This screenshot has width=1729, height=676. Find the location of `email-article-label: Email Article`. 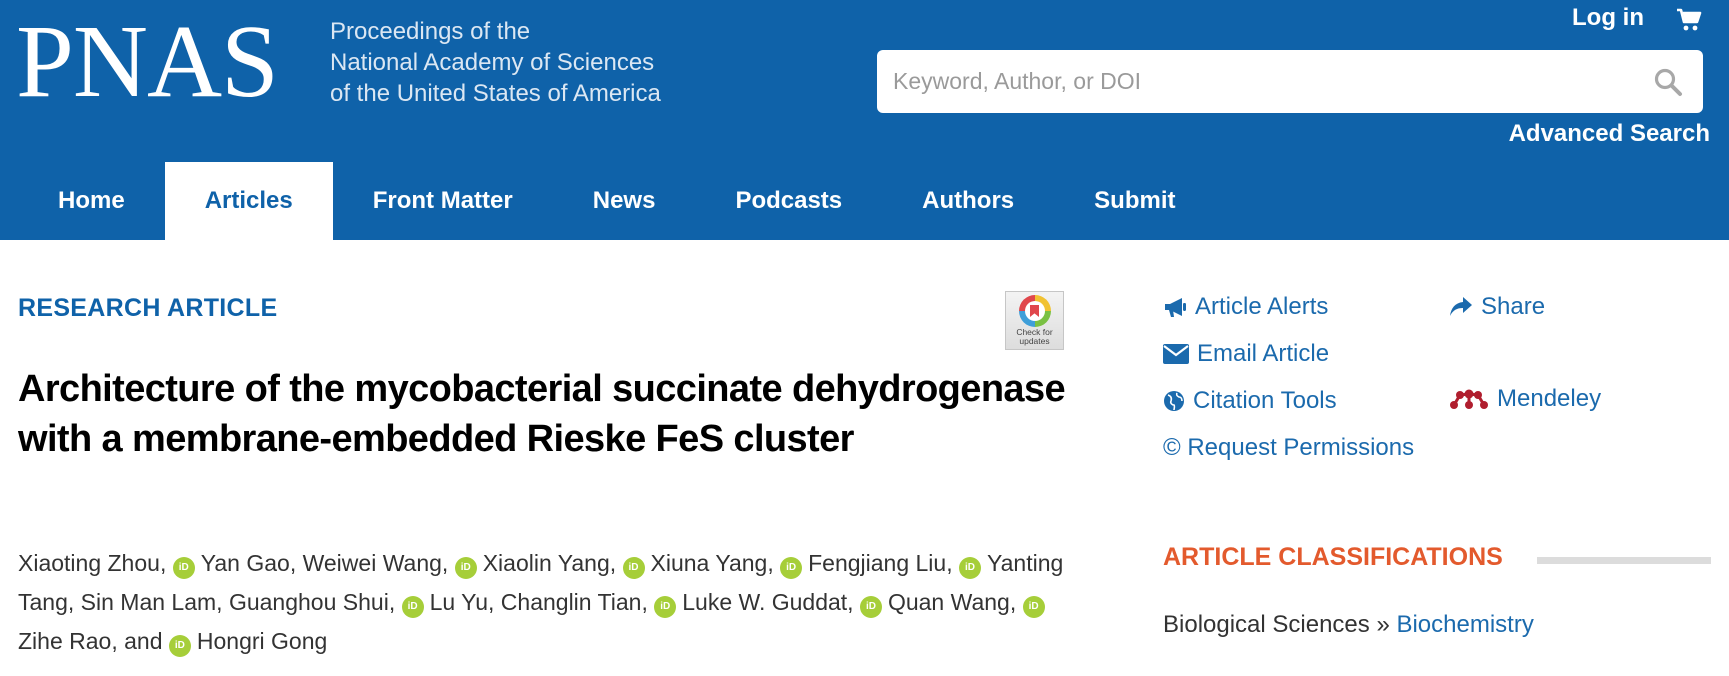

email-article-label: Email Article is located at coordinates (1263, 353).